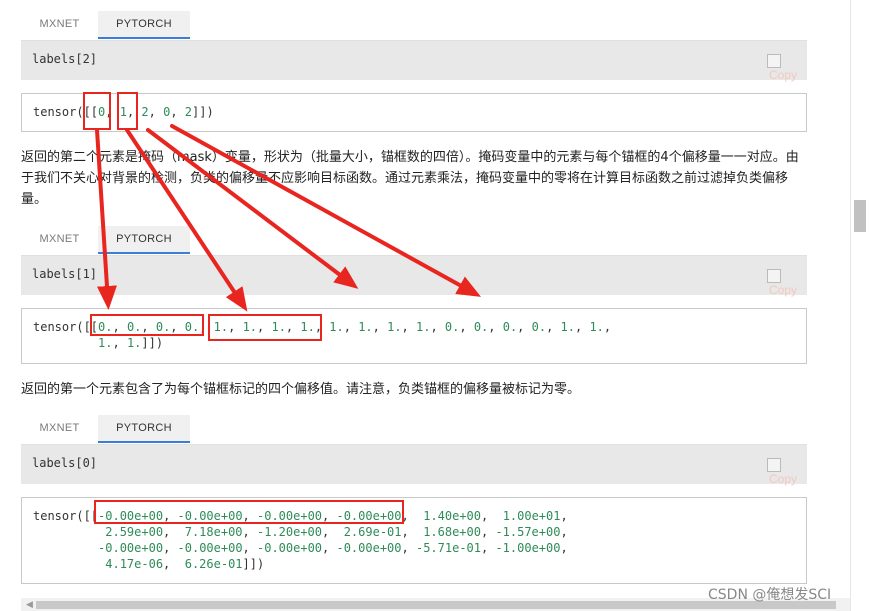 The width and height of the screenshot is (869, 611). Describe the element at coordinates (860, 216) in the screenshot. I see `vertical-scrollbar-thumb` at that location.